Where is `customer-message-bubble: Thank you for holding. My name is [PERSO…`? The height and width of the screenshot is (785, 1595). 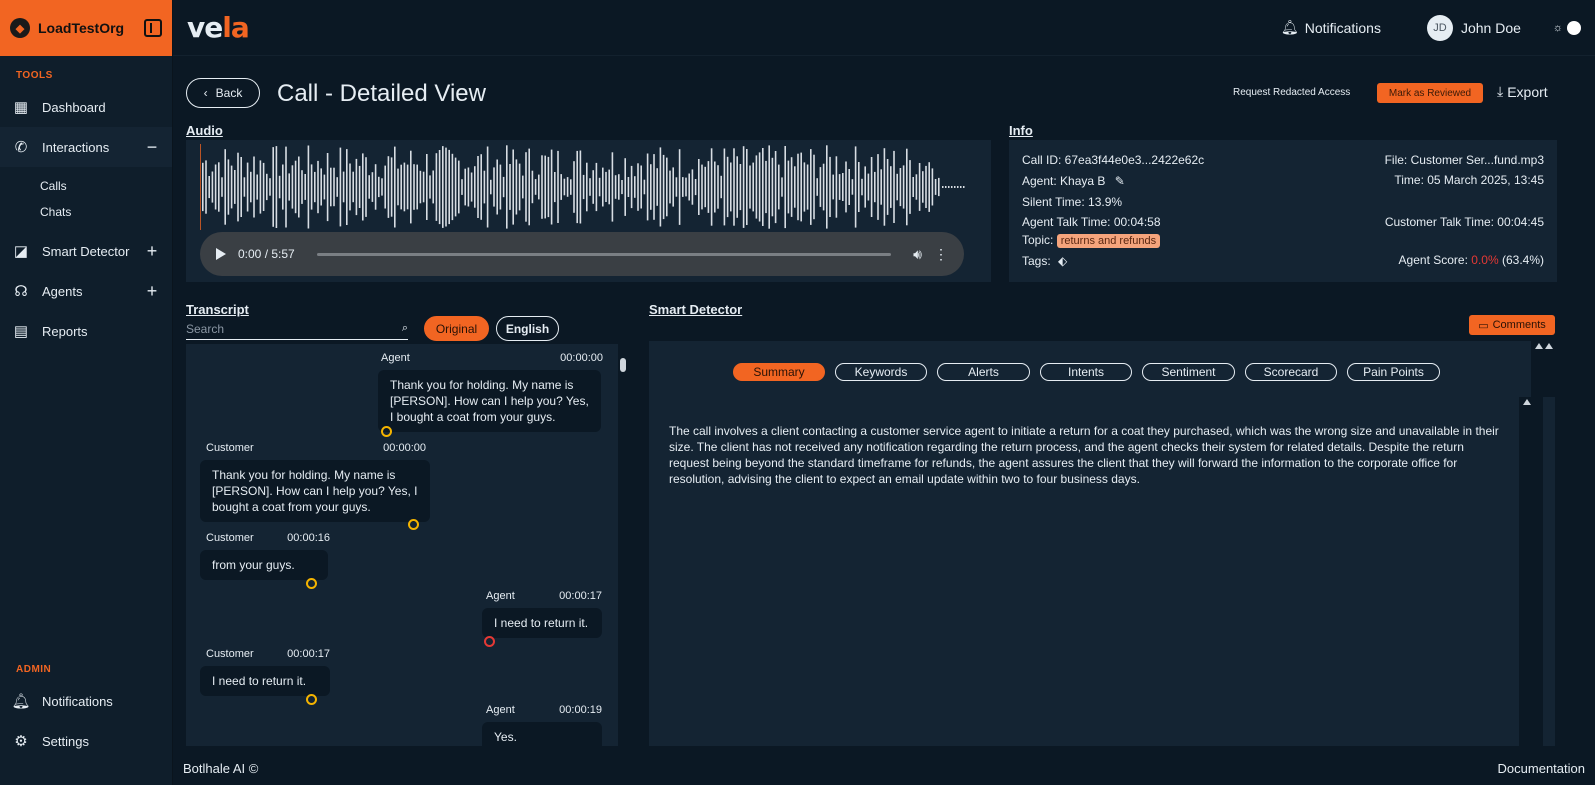
customer-message-bubble: Thank you for holding. My name is [PERSO… is located at coordinates (315, 491).